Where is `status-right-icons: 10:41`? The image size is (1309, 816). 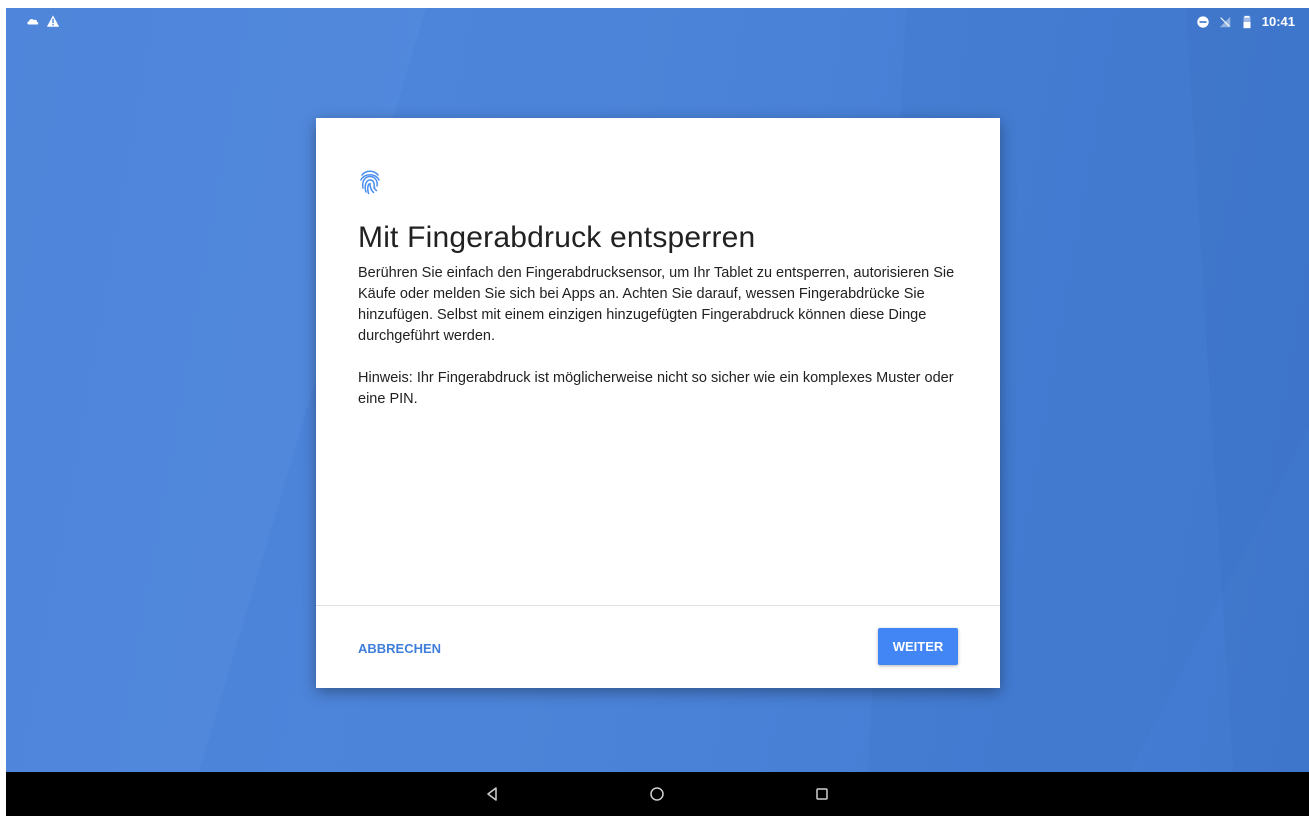 status-right-icons: 10:41 is located at coordinates (1245, 21).